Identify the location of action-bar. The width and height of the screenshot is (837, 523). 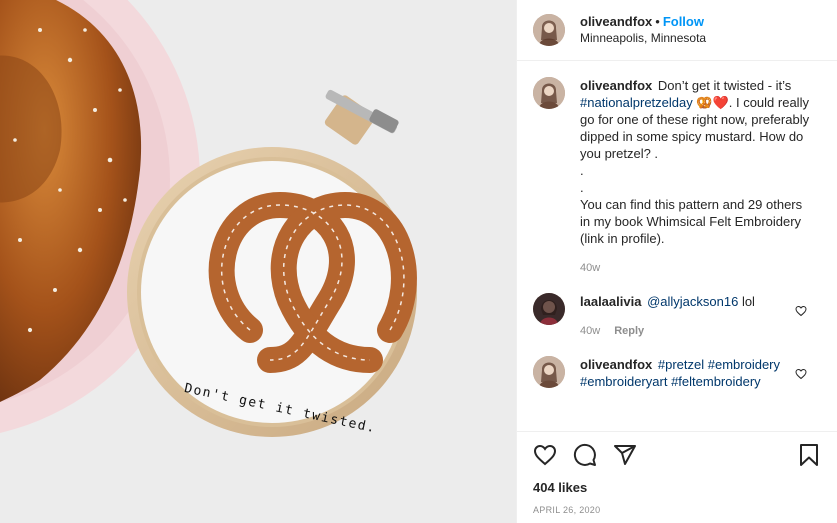
(677, 452).